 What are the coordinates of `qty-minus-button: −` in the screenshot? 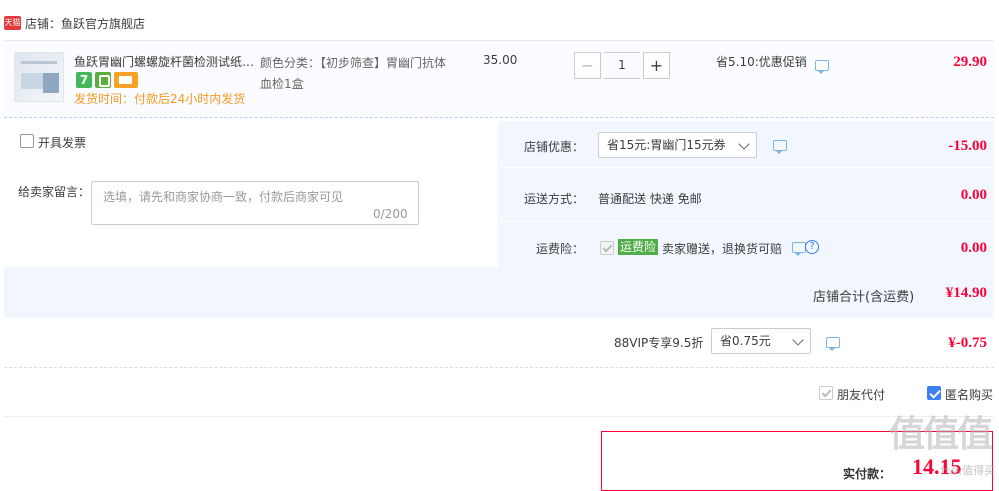 It's located at (587, 65).